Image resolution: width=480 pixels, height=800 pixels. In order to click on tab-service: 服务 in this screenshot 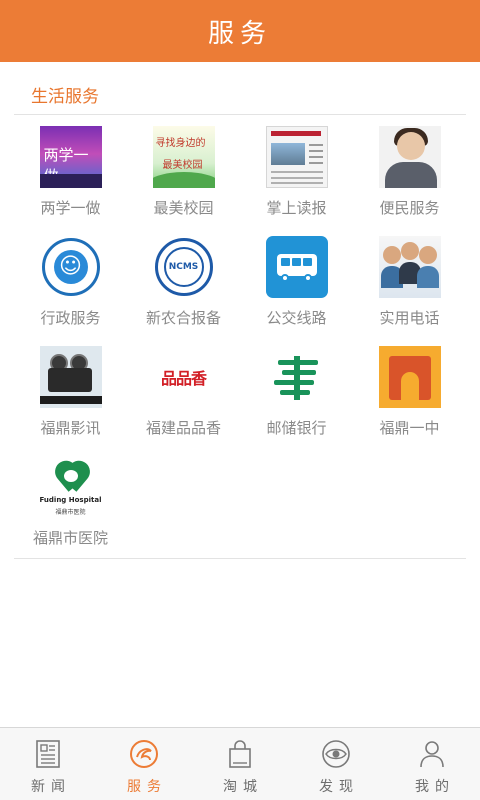, I will do `click(144, 764)`.